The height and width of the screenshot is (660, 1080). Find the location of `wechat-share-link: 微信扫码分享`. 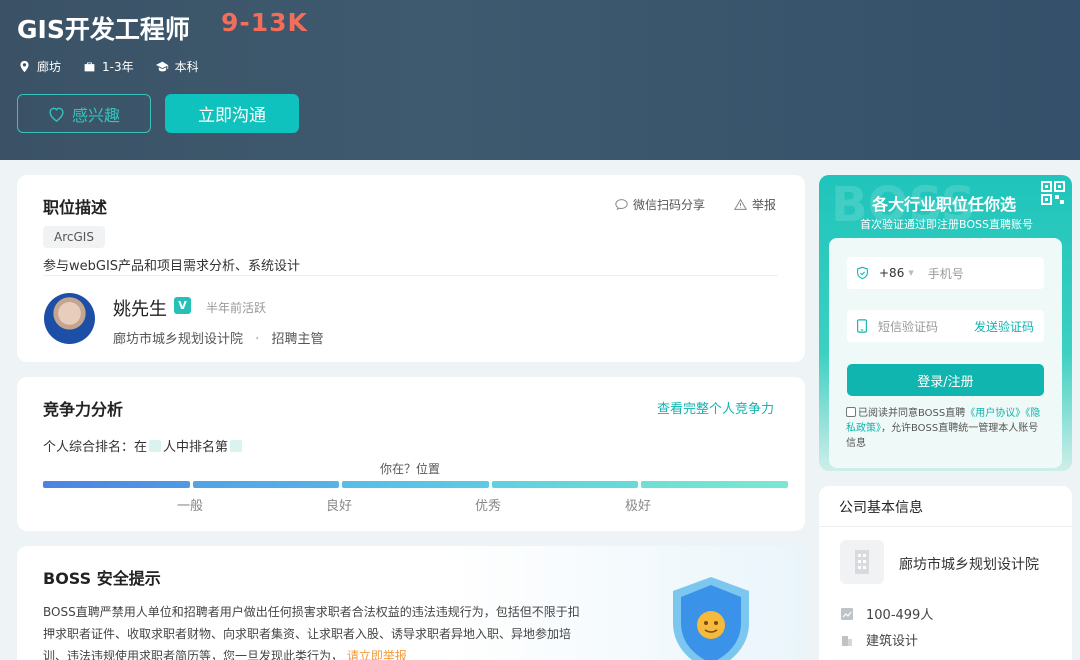

wechat-share-link: 微信扫码分享 is located at coordinates (660, 204).